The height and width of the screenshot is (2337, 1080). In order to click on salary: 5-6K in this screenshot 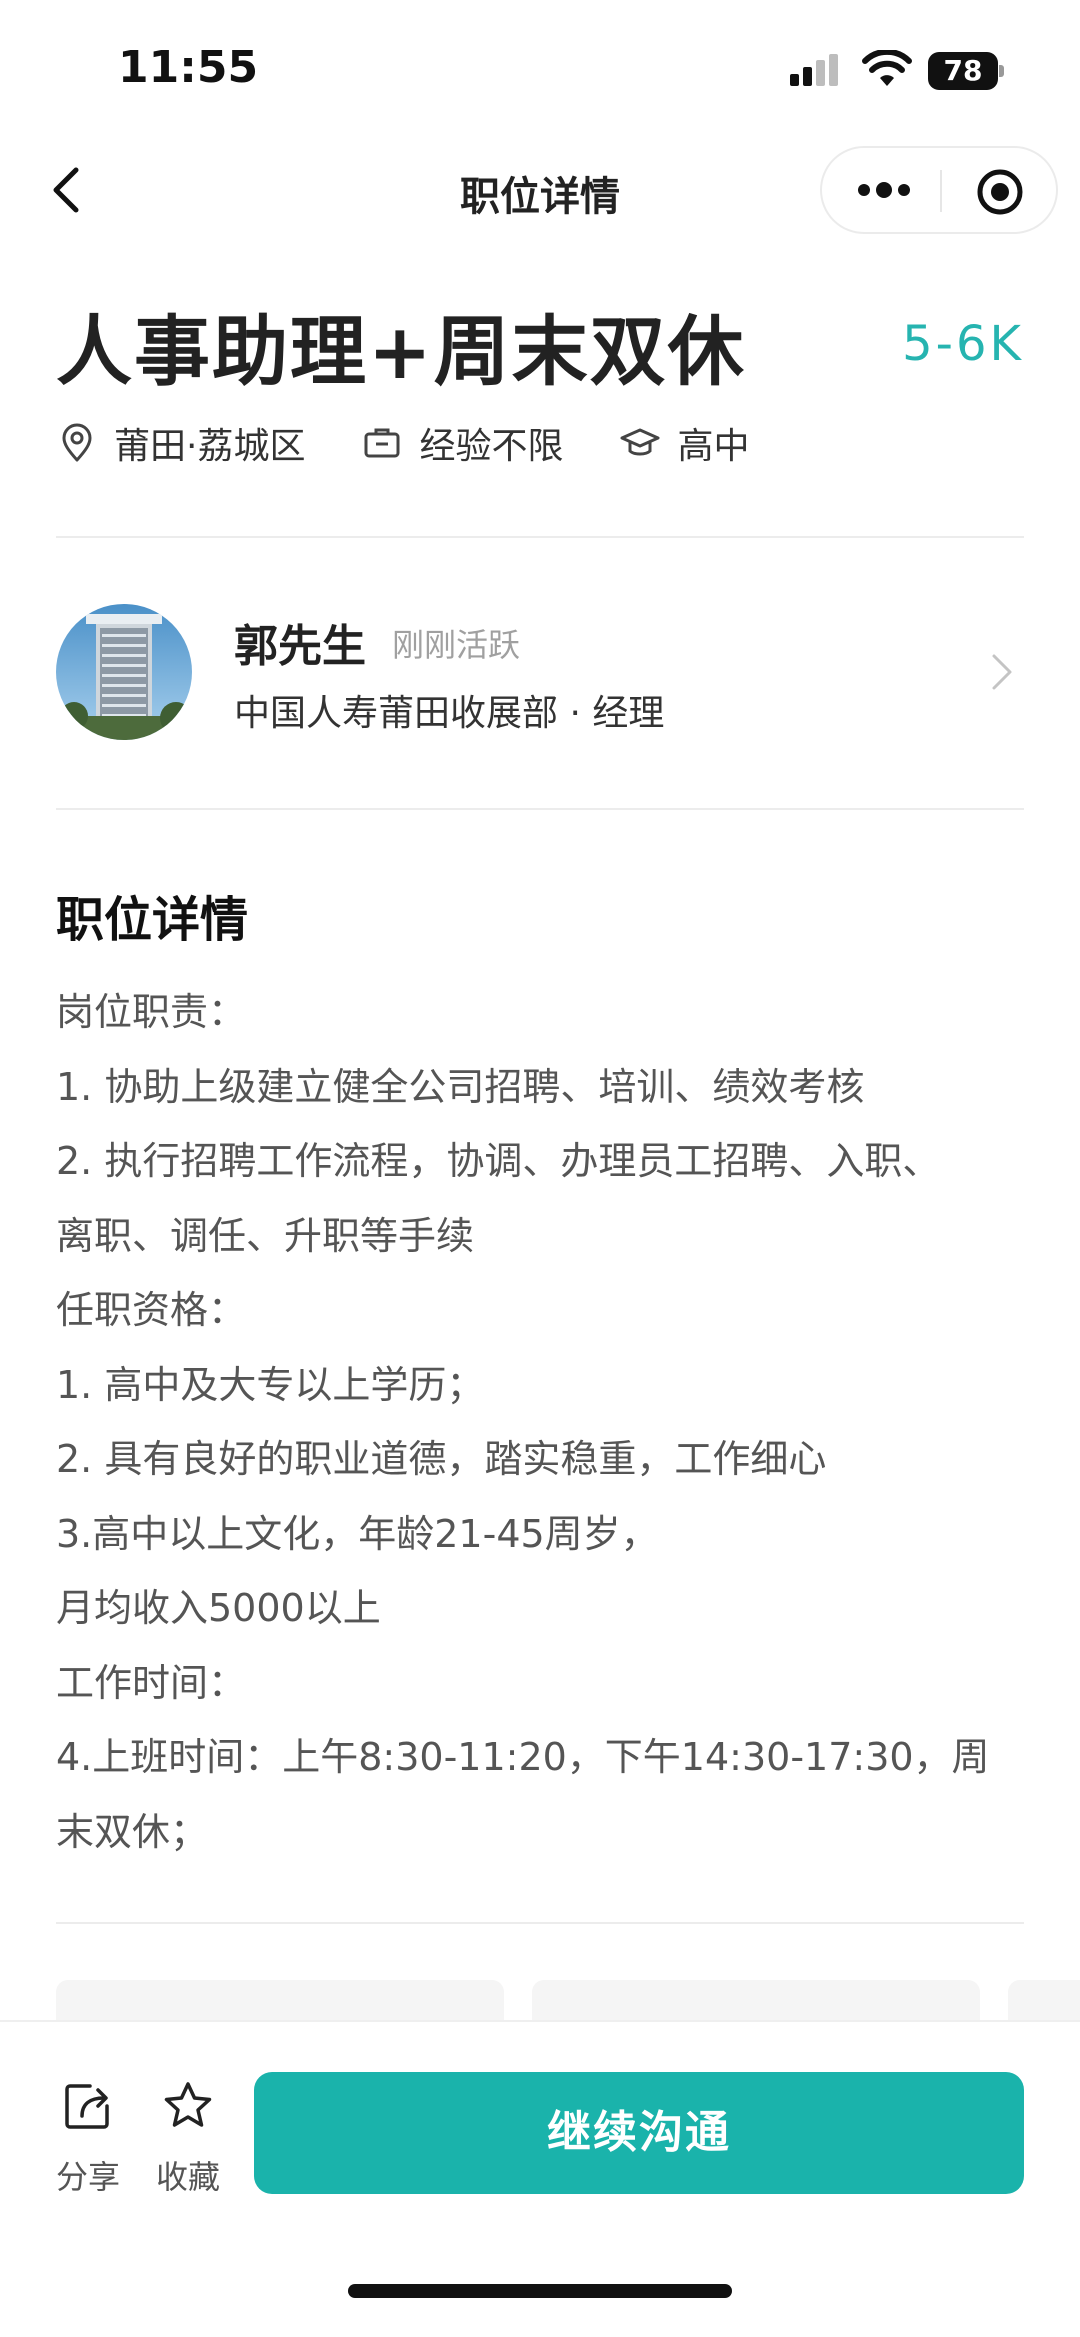, I will do `click(963, 344)`.